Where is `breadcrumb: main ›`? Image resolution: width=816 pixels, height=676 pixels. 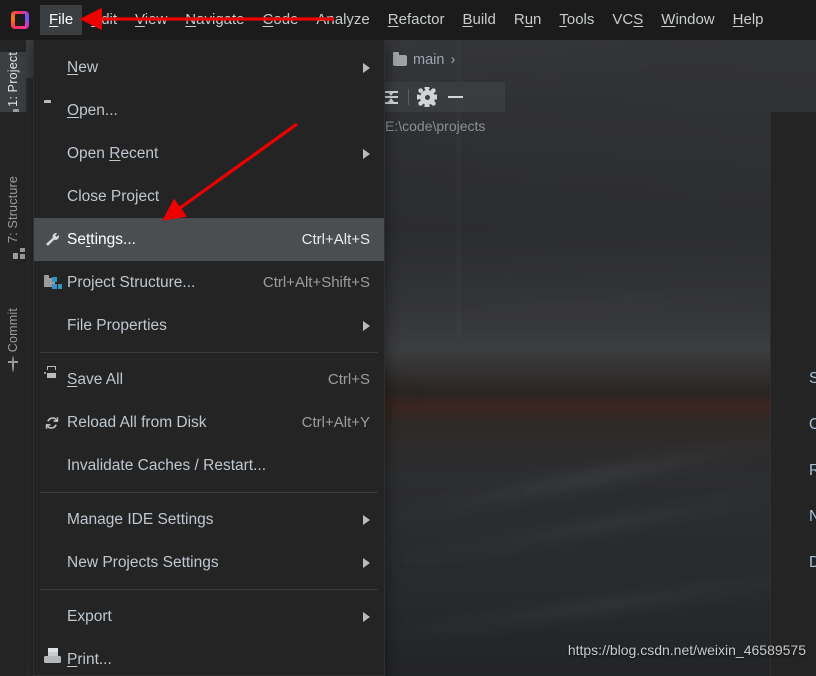 breadcrumb: main › is located at coordinates (600, 60).